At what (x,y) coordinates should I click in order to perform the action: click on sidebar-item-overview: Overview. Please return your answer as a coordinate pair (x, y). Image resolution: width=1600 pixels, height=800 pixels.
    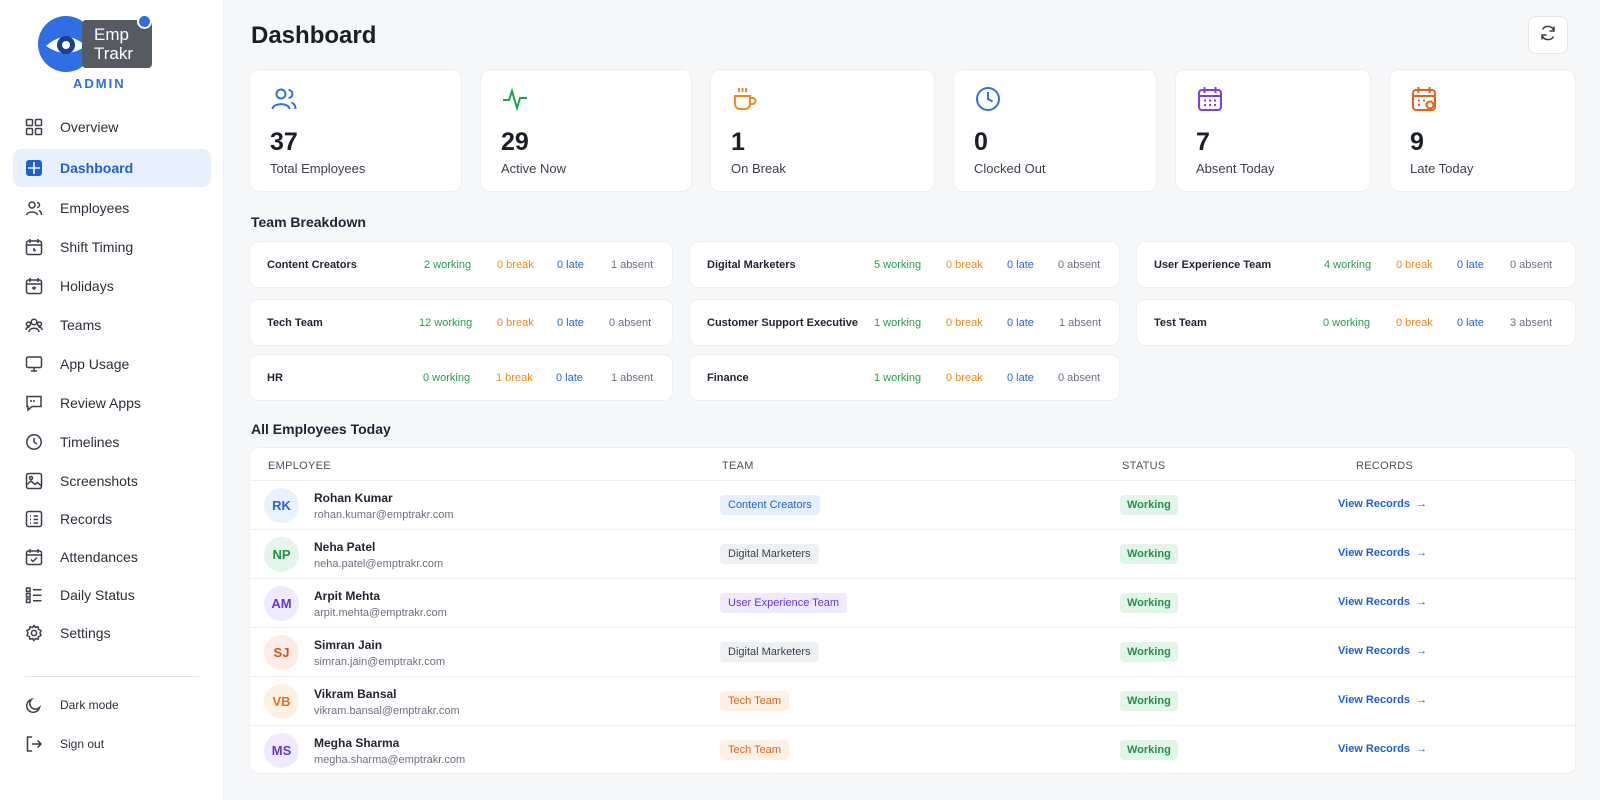
    Looking at the image, I should click on (112, 127).